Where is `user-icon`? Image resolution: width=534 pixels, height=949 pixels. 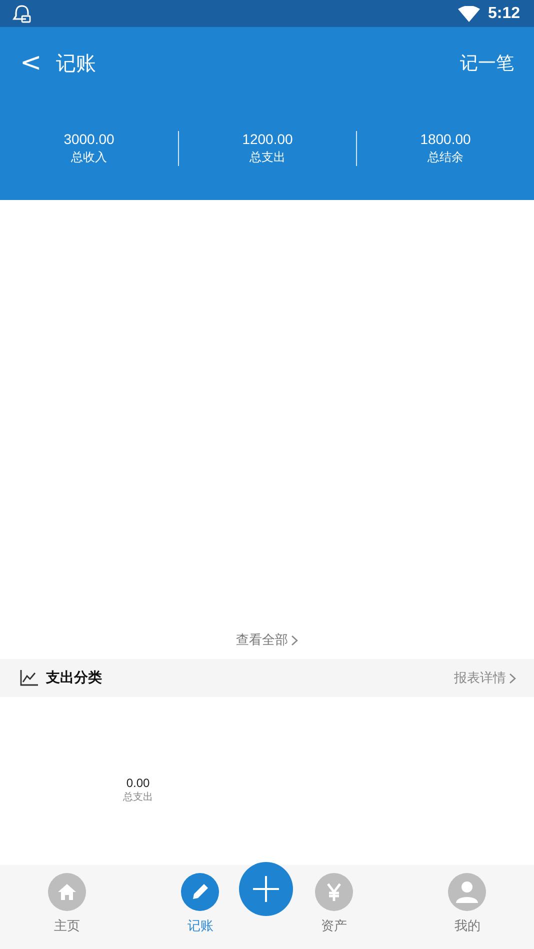
user-icon is located at coordinates (467, 892).